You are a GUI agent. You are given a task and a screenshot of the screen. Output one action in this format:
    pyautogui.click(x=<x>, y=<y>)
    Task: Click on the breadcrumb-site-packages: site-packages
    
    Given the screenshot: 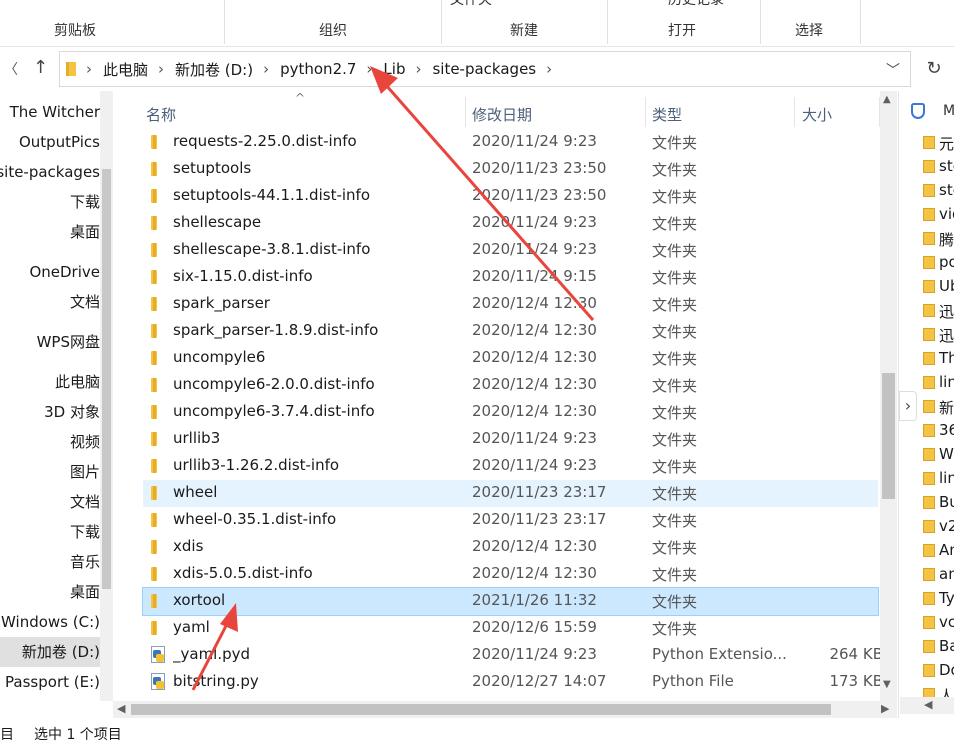 What is the action you would take?
    pyautogui.click(x=484, y=69)
    